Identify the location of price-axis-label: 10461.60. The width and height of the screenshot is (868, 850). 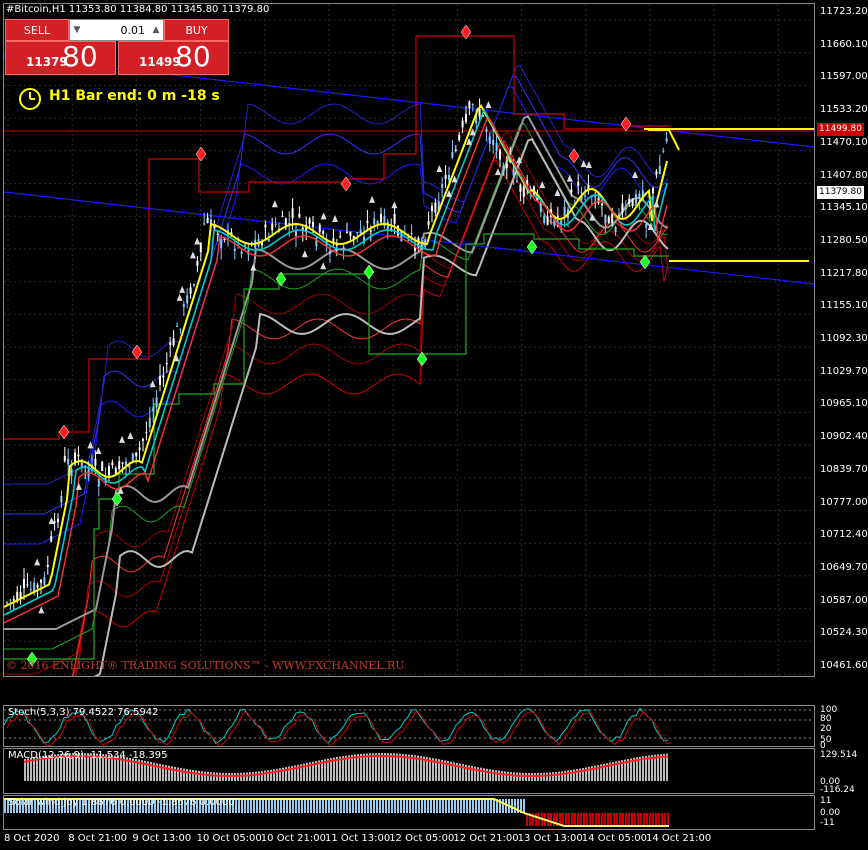
(844, 665).